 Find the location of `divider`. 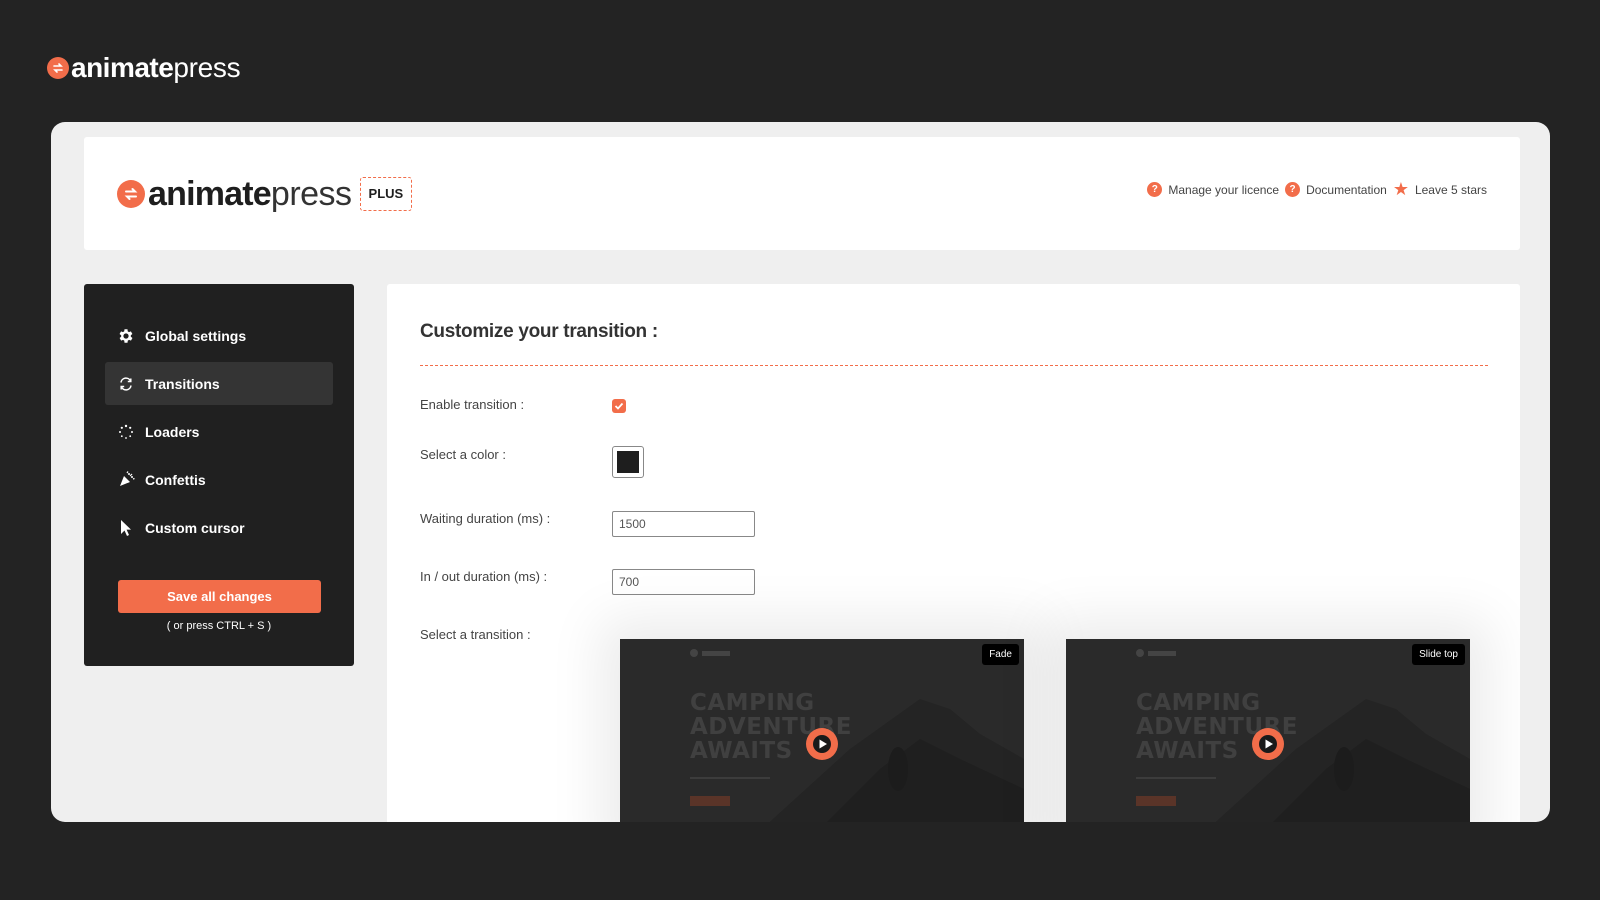

divider is located at coordinates (954, 365).